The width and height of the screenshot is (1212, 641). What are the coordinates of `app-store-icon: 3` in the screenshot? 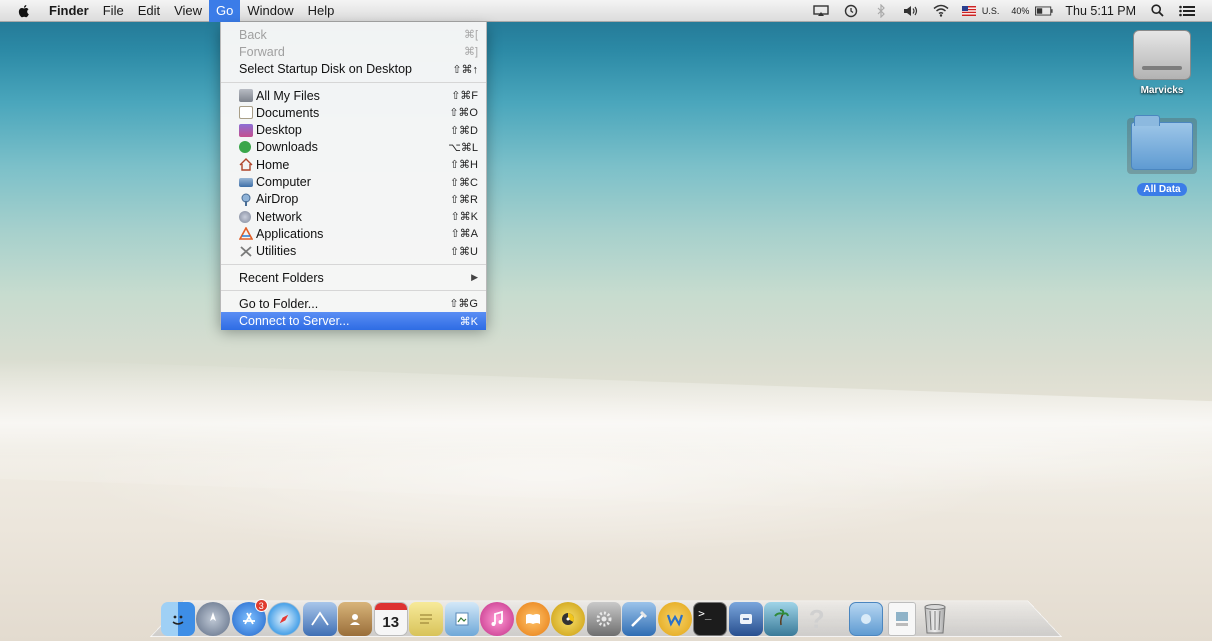 It's located at (249, 617).